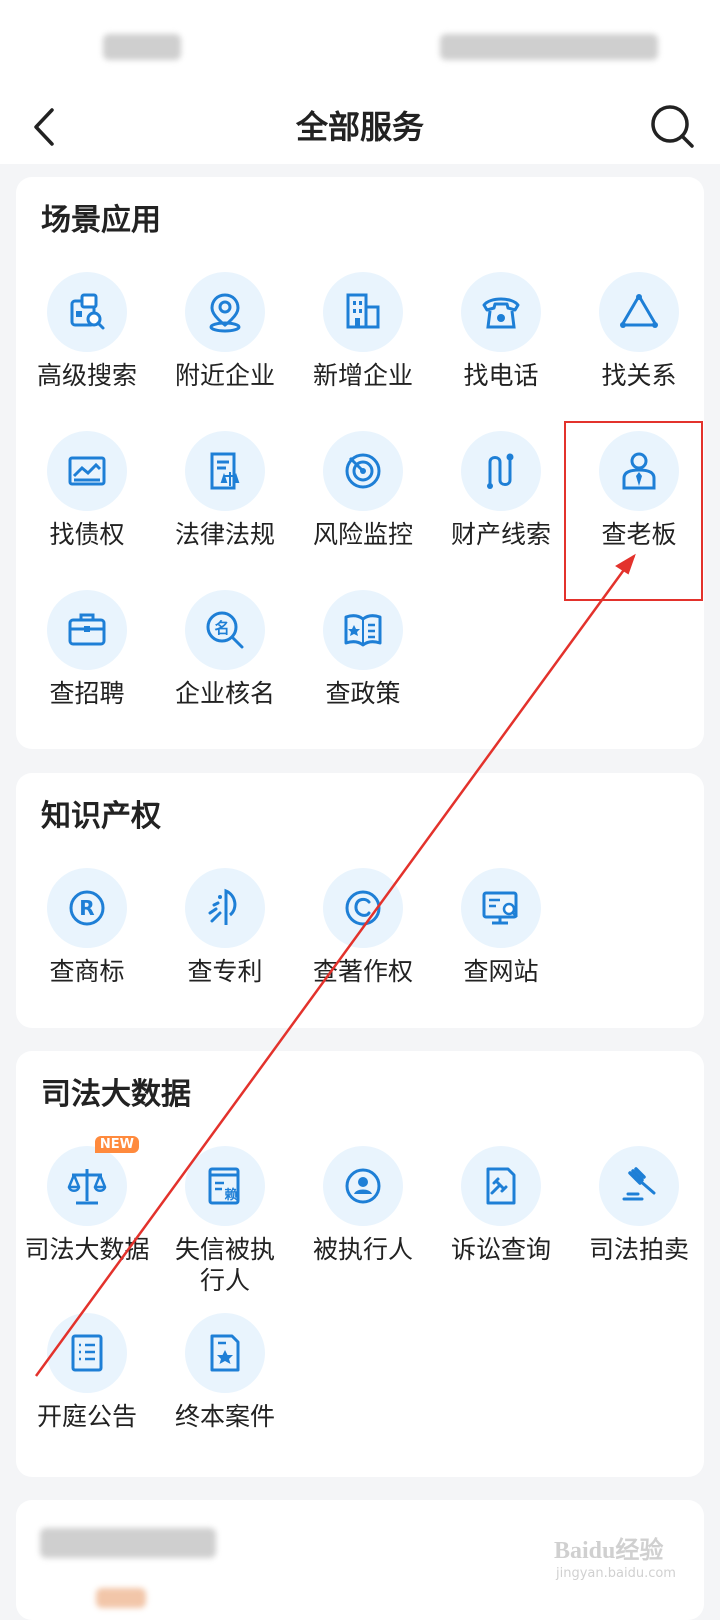 The image size is (720, 1620). I want to click on service-dishonest-list: 赖 失信被执行人, so click(225, 1221).